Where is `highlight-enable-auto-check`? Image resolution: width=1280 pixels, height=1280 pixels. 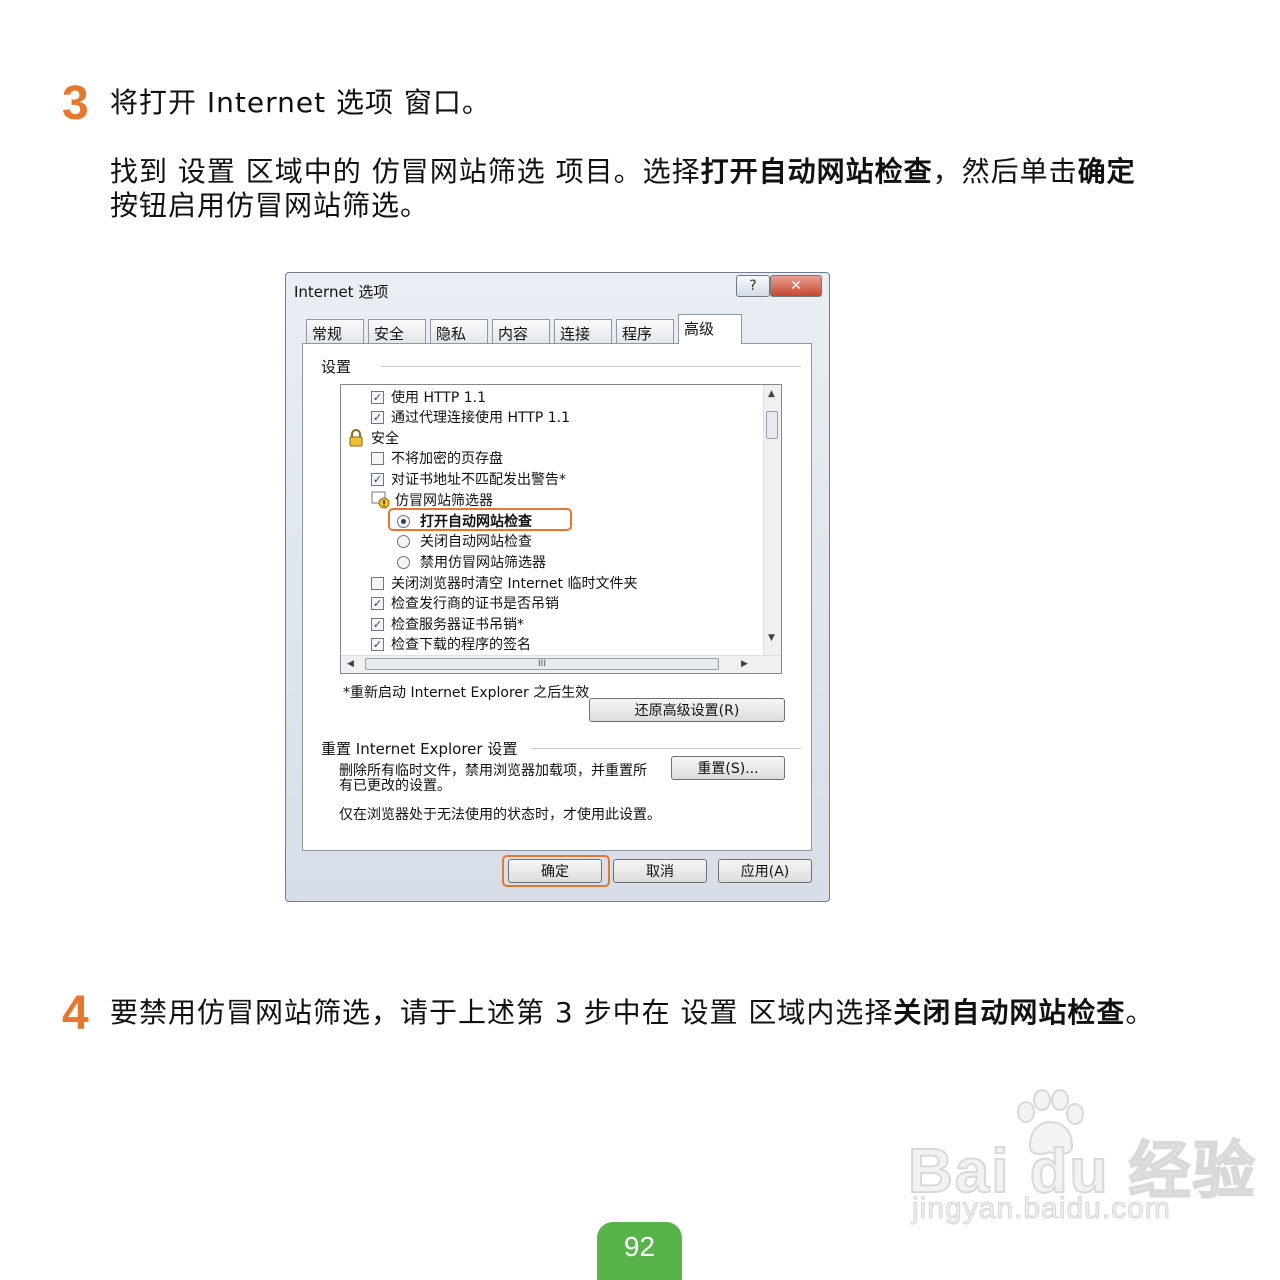 highlight-enable-auto-check is located at coordinates (480, 519).